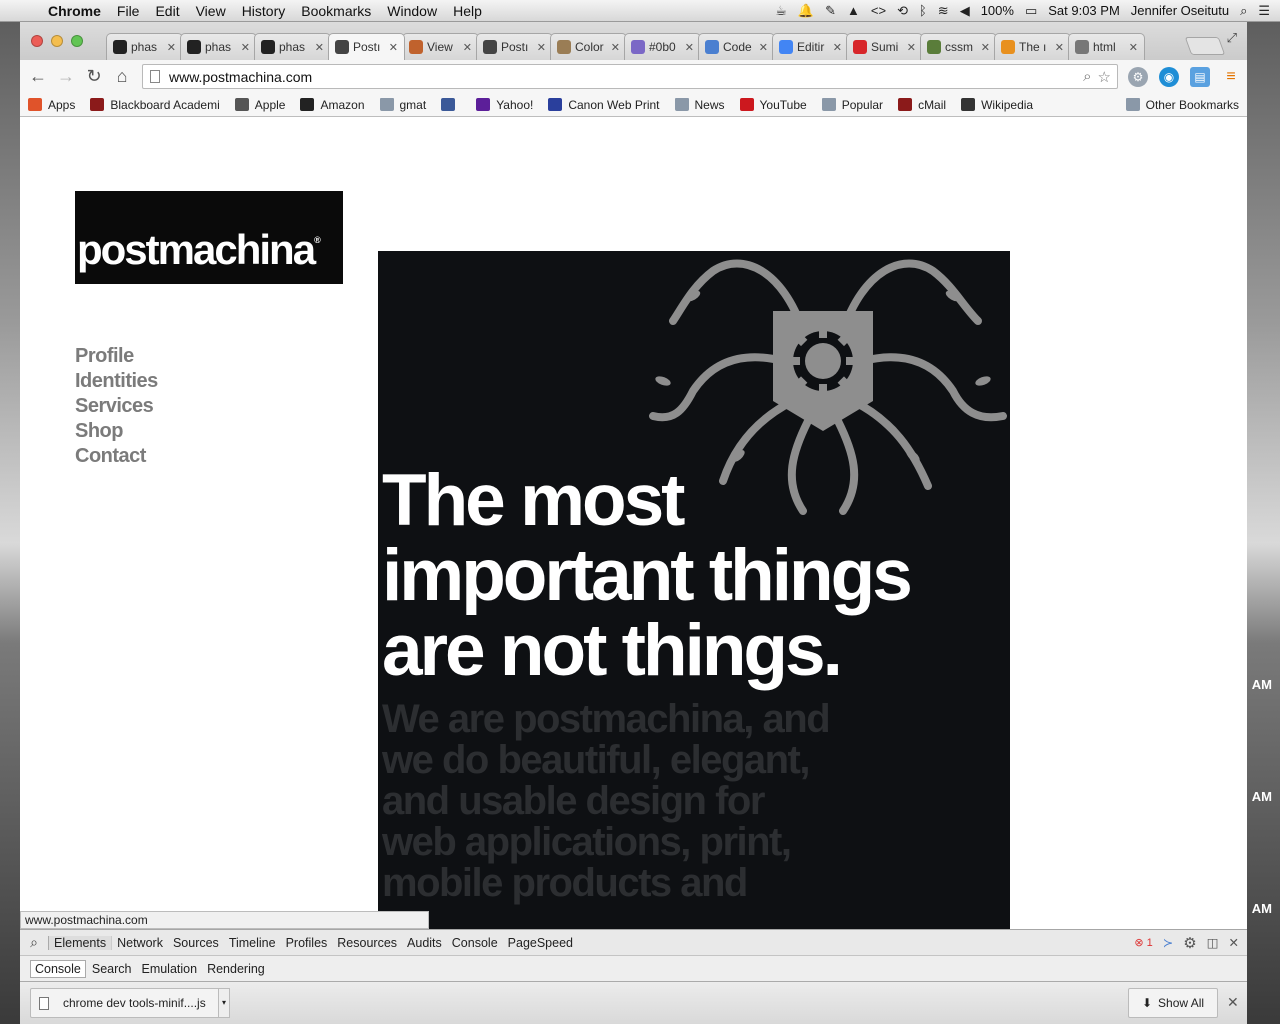  What do you see at coordinates (424, 943) in the screenshot?
I see `devtools-tab-audits: Audits` at bounding box center [424, 943].